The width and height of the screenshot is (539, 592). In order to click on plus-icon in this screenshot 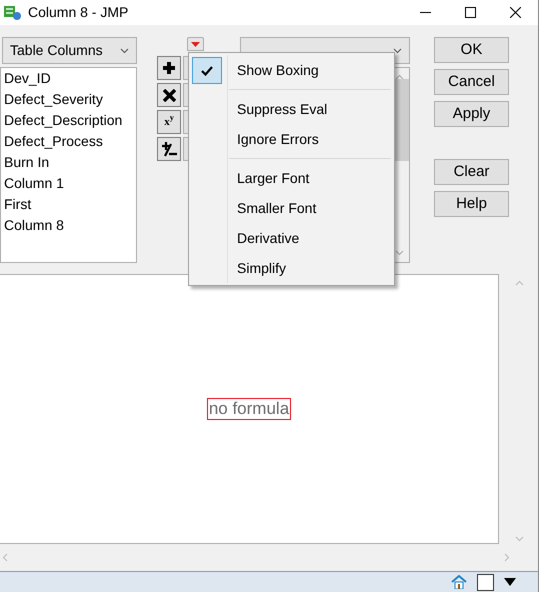, I will do `click(169, 68)`.